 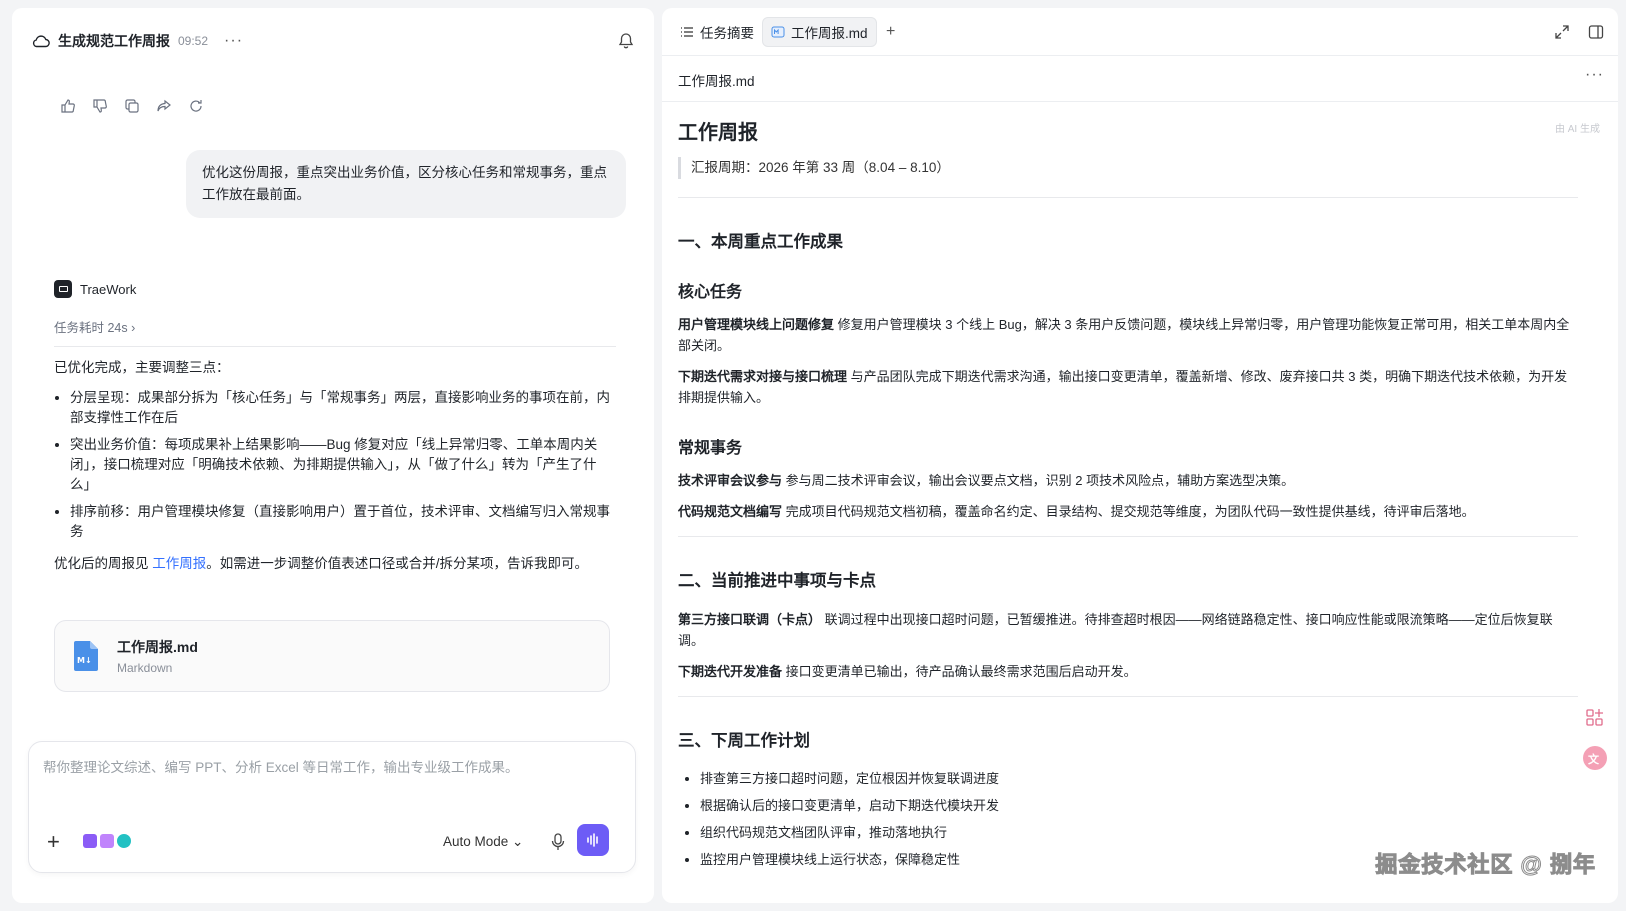 I want to click on svg-text: M↓, so click(x=84, y=660).